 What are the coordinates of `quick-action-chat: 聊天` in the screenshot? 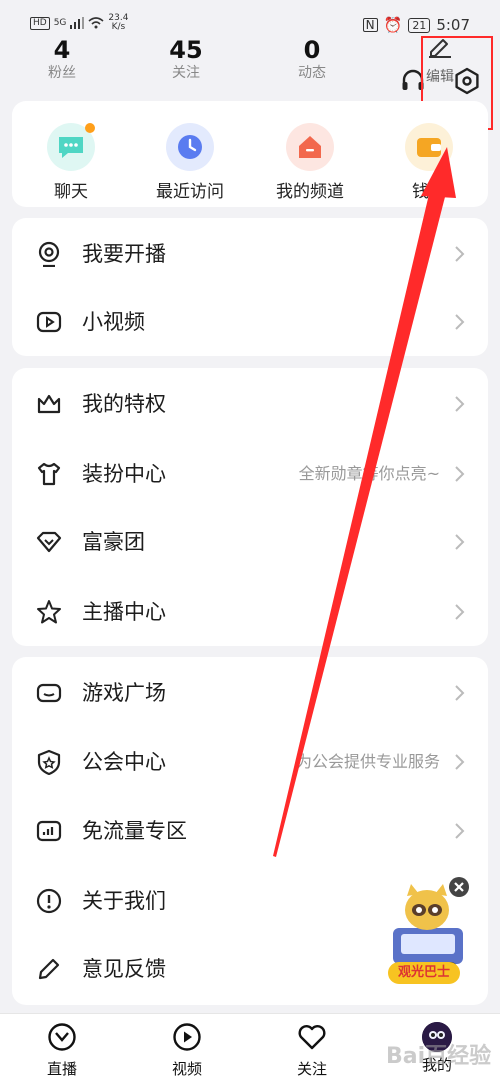 It's located at (71, 163).